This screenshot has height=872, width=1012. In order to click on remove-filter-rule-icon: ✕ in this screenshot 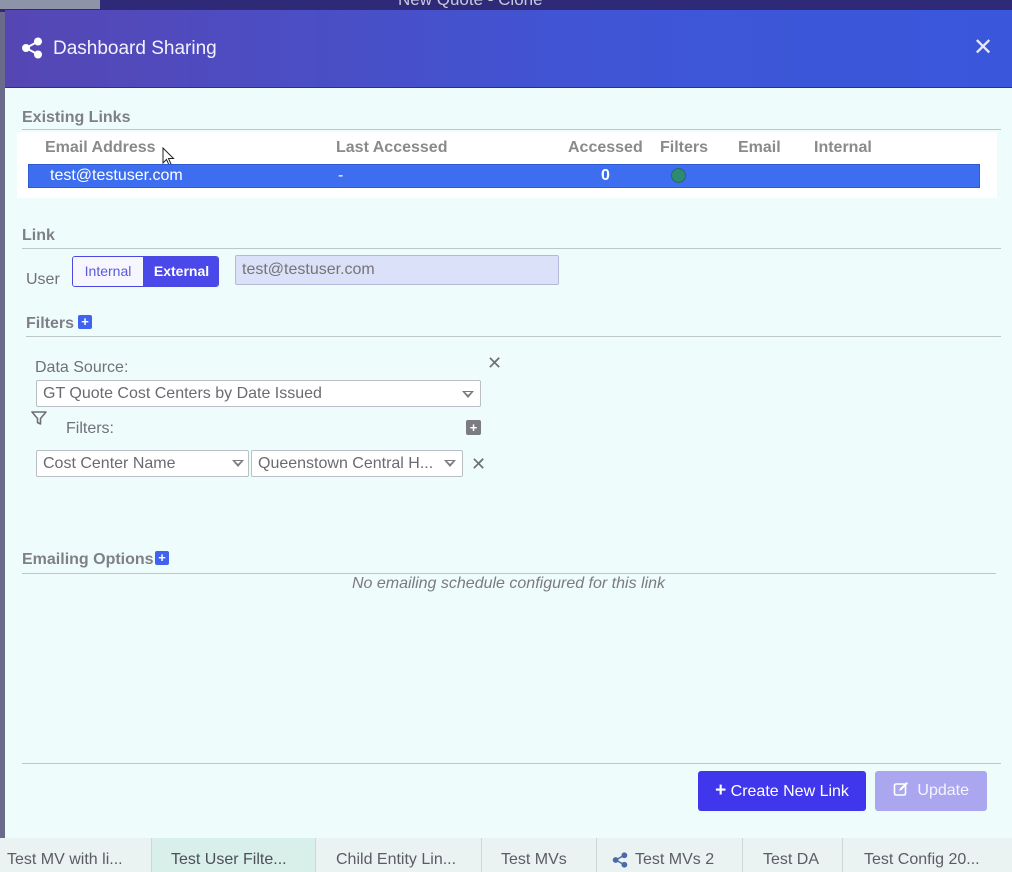, I will do `click(478, 464)`.